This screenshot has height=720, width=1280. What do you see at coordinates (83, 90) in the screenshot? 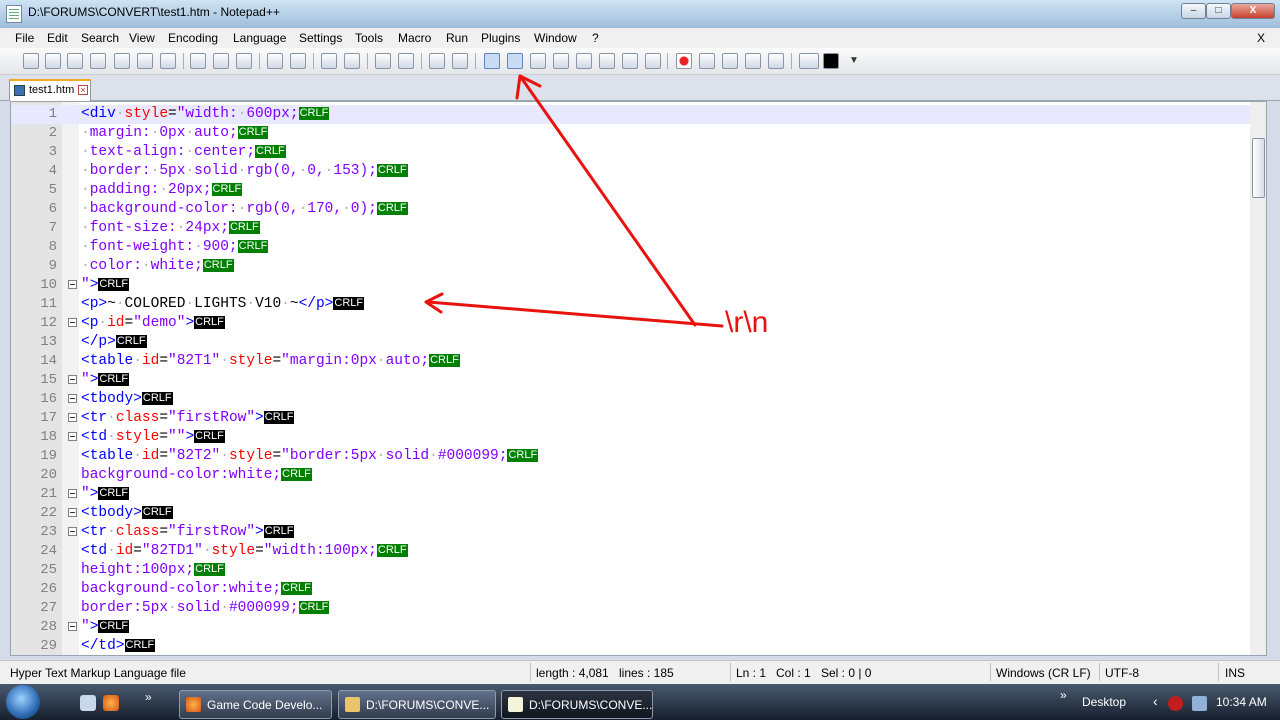
I see `tab-close-icon: ×` at bounding box center [83, 90].